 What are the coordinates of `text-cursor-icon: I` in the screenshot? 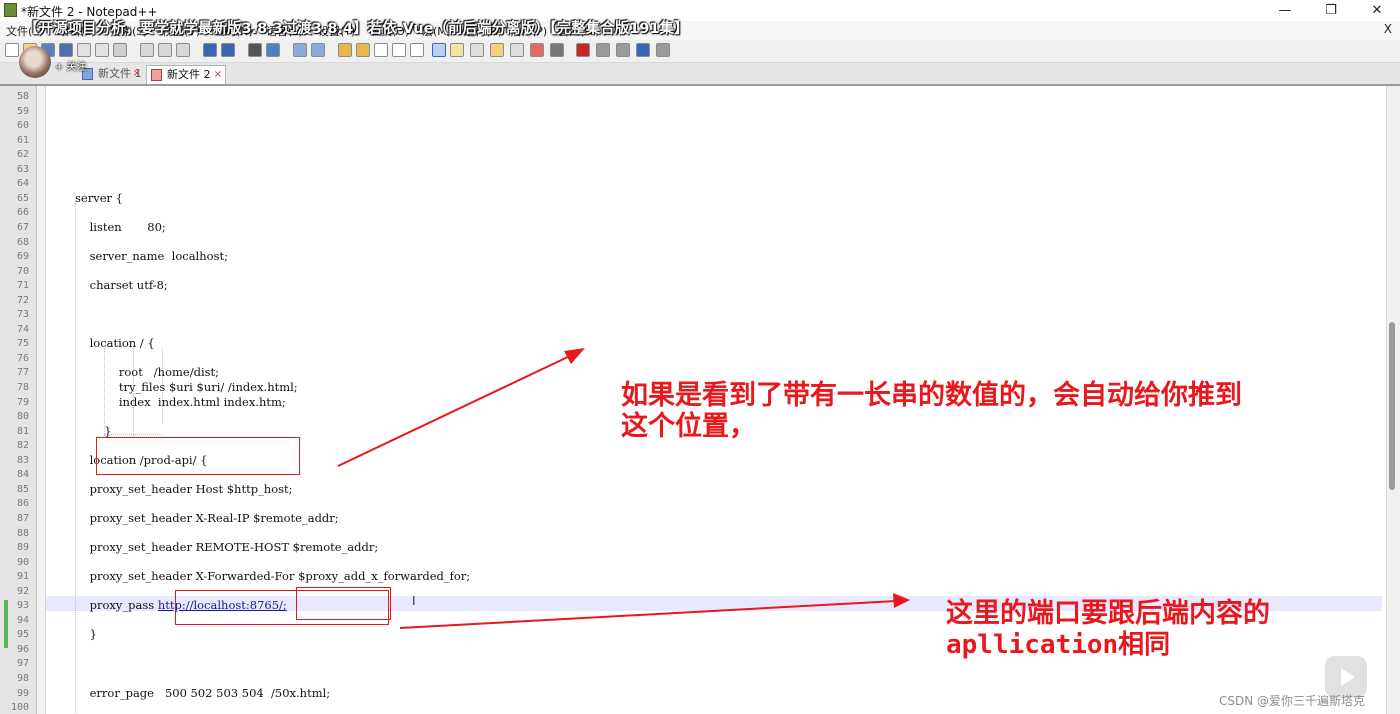 It's located at (414, 601).